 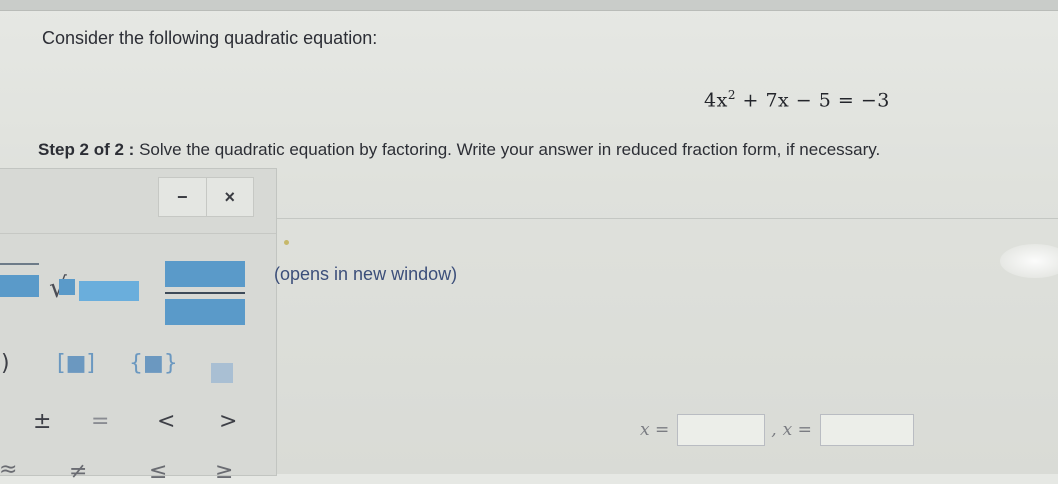 I want to click on minimize-button: −, so click(x=182, y=197).